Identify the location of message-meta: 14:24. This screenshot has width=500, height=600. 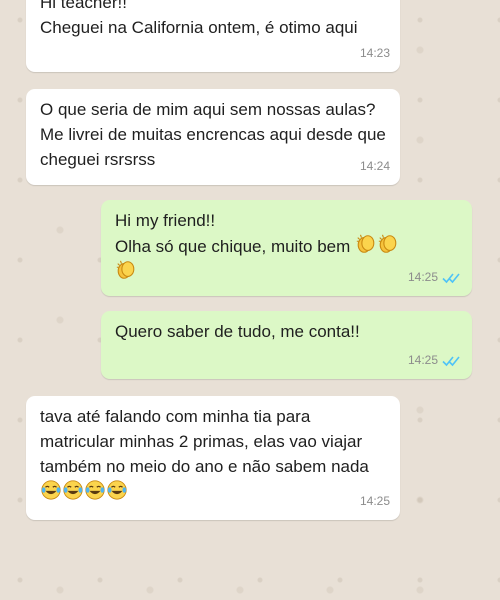
(375, 166).